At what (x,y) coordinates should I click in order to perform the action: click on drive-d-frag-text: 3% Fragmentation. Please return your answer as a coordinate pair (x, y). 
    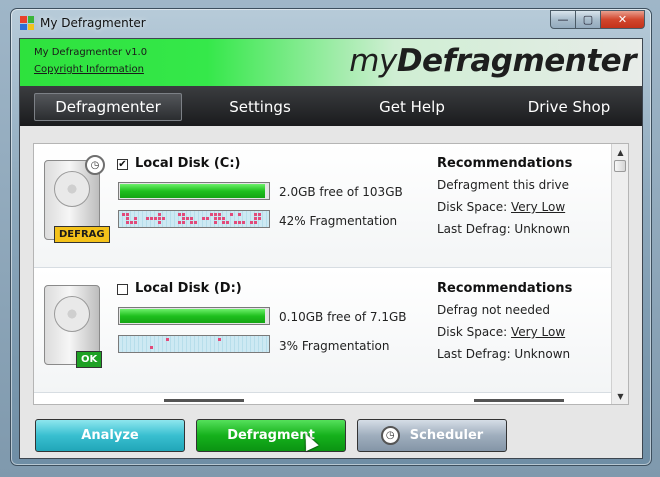
    Looking at the image, I should click on (334, 346).